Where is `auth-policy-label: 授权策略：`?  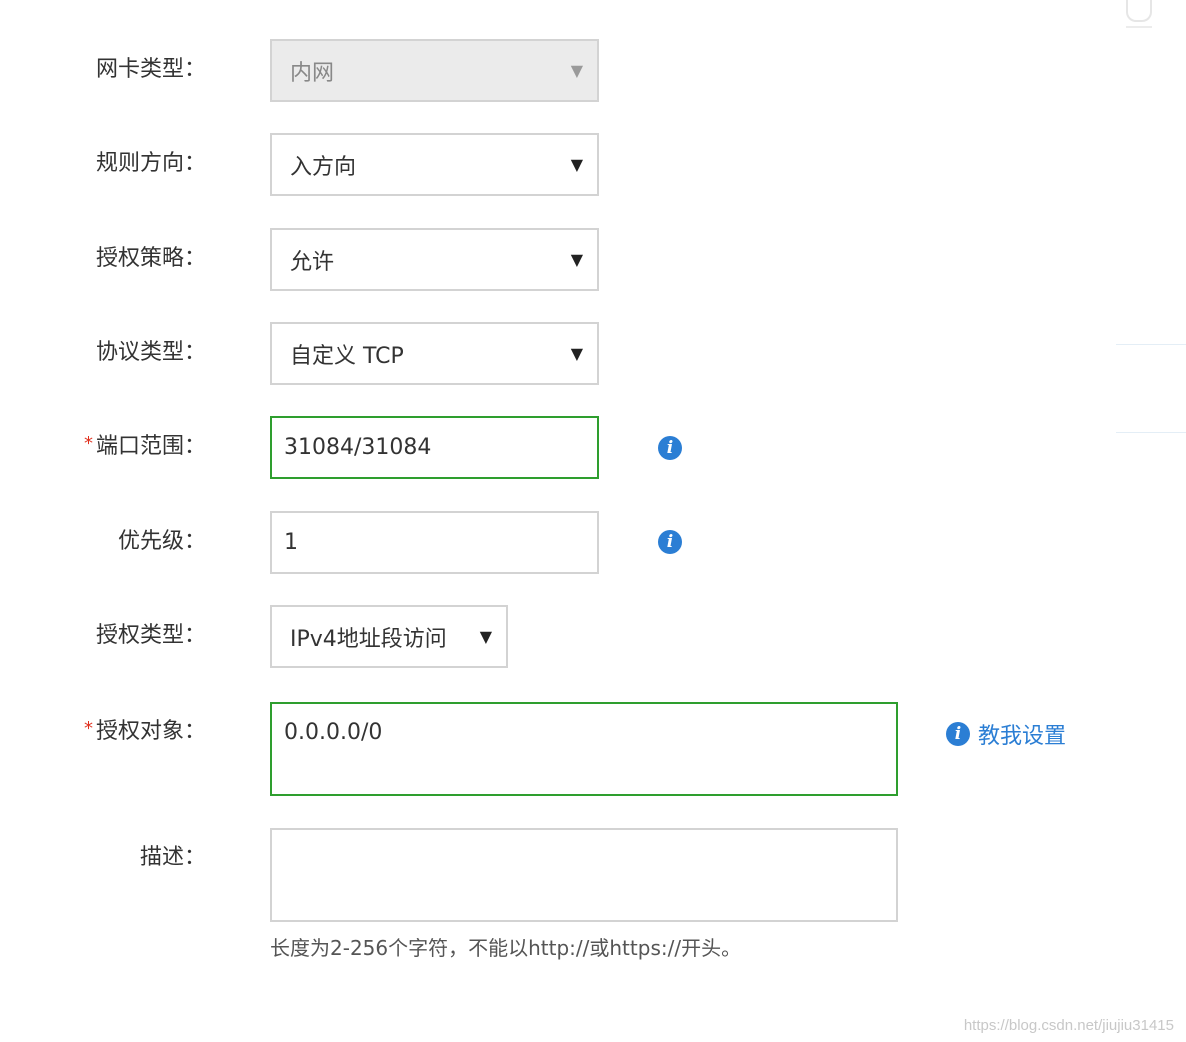
auth-policy-label: 授权策略： is located at coordinates (150, 258).